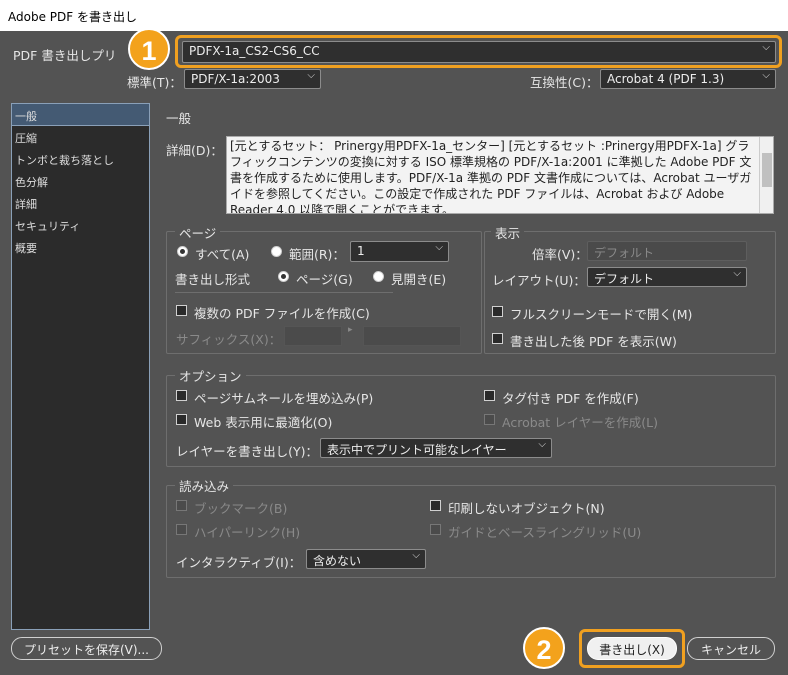  Describe the element at coordinates (624, 279) in the screenshot. I see `layout-value: デフォルト` at that location.